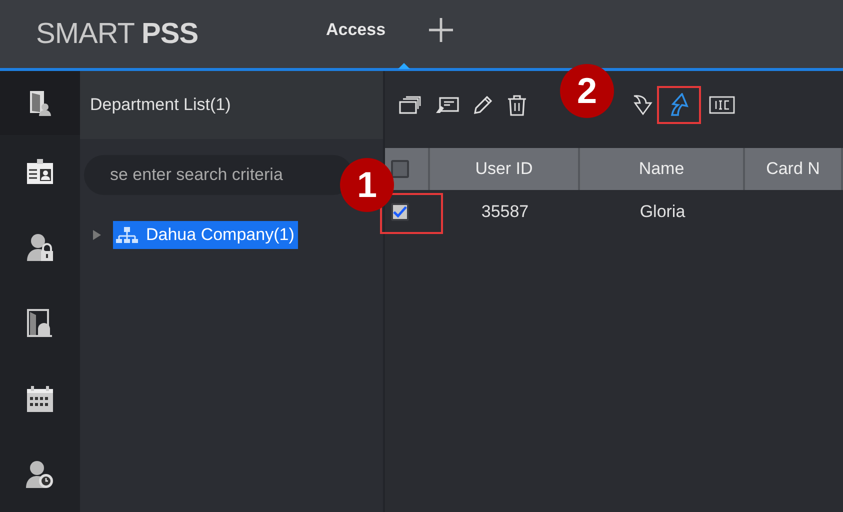 The width and height of the screenshot is (843, 512). Describe the element at coordinates (679, 105) in the screenshot. I see `export-arrow-icon` at that location.